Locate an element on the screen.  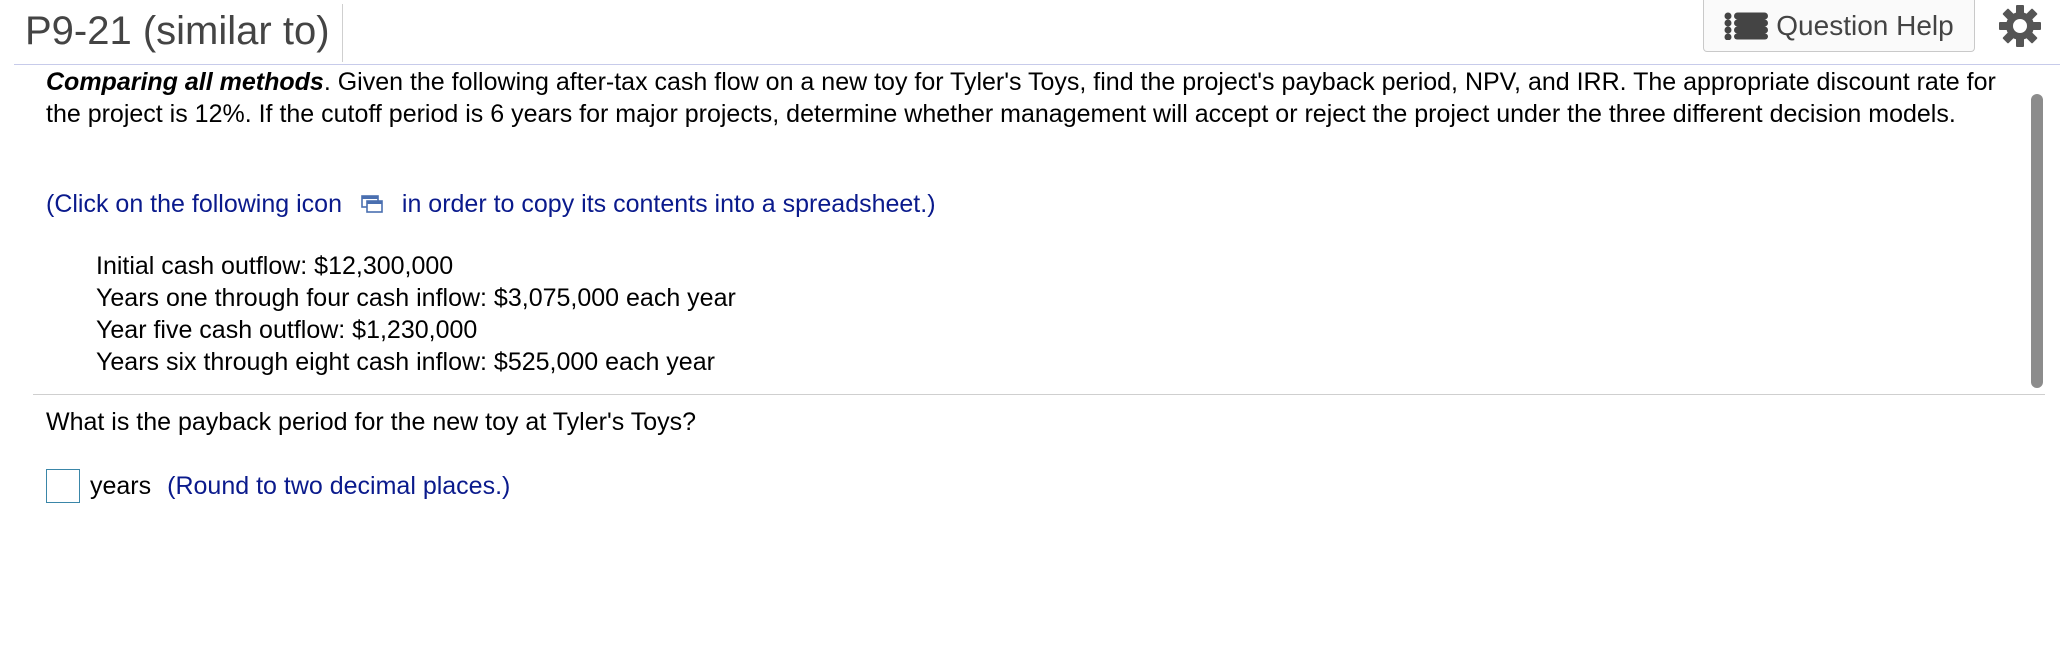
payback-period-input is located at coordinates (63, 486).